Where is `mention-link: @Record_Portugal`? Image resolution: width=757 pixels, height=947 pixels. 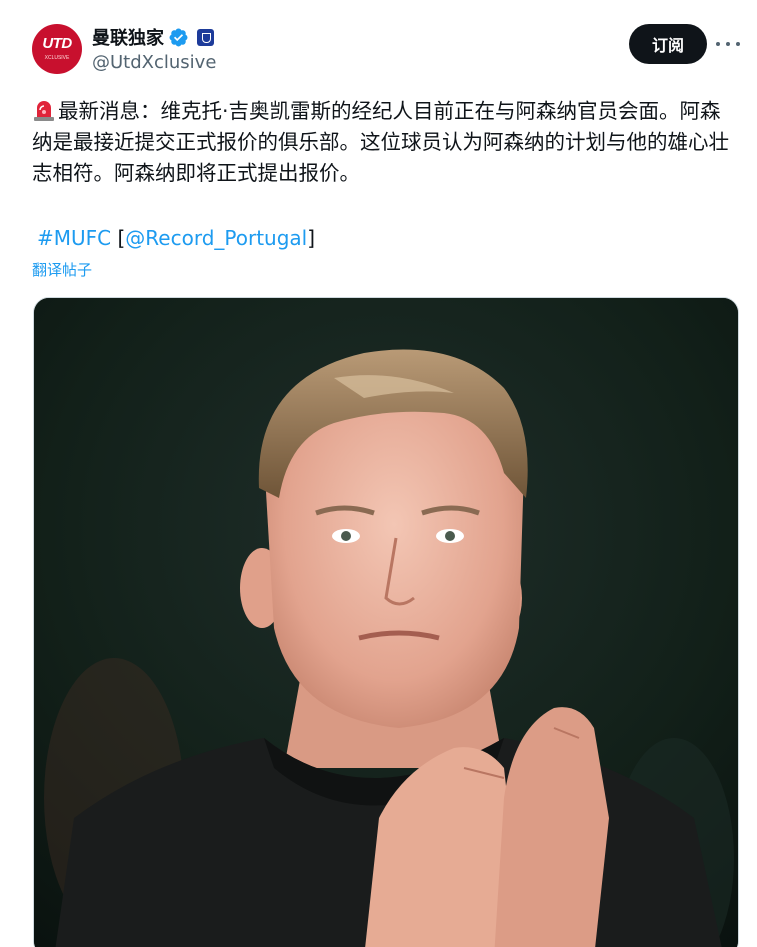 mention-link: @Record_Portugal is located at coordinates (216, 238).